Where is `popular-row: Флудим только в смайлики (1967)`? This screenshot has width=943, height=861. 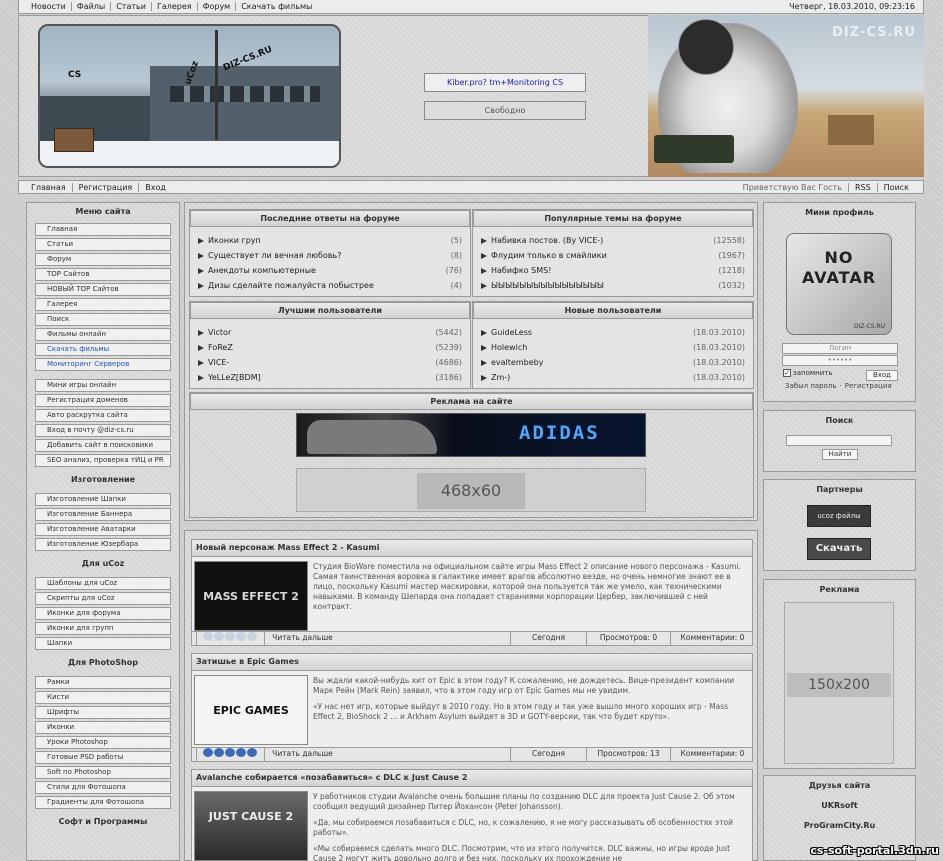 popular-row: Флудим только в смайлики (1967) is located at coordinates (613, 258).